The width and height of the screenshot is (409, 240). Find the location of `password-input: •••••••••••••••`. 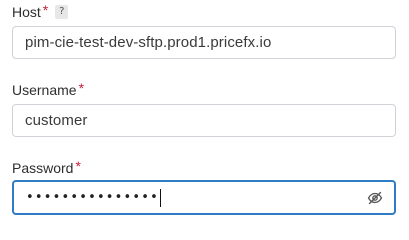

password-input: ••••••••••••••• is located at coordinates (204, 197).